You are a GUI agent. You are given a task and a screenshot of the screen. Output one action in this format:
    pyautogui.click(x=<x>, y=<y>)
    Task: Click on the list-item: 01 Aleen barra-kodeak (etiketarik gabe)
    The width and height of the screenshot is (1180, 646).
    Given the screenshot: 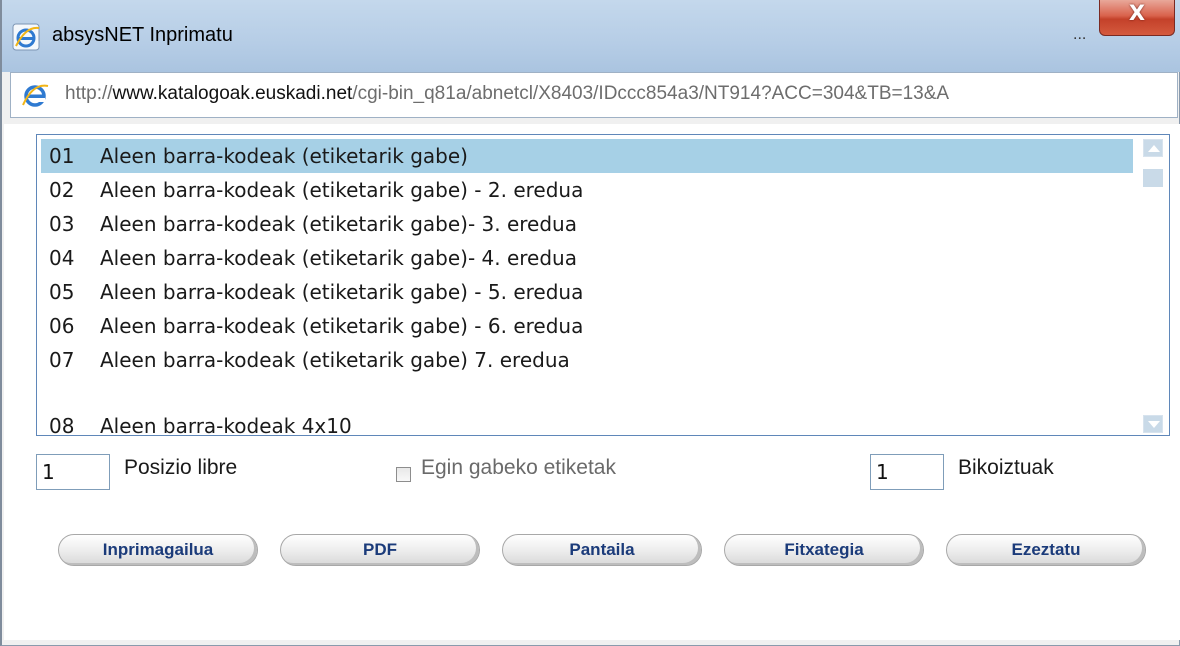 What is the action you would take?
    pyautogui.click(x=587, y=156)
    